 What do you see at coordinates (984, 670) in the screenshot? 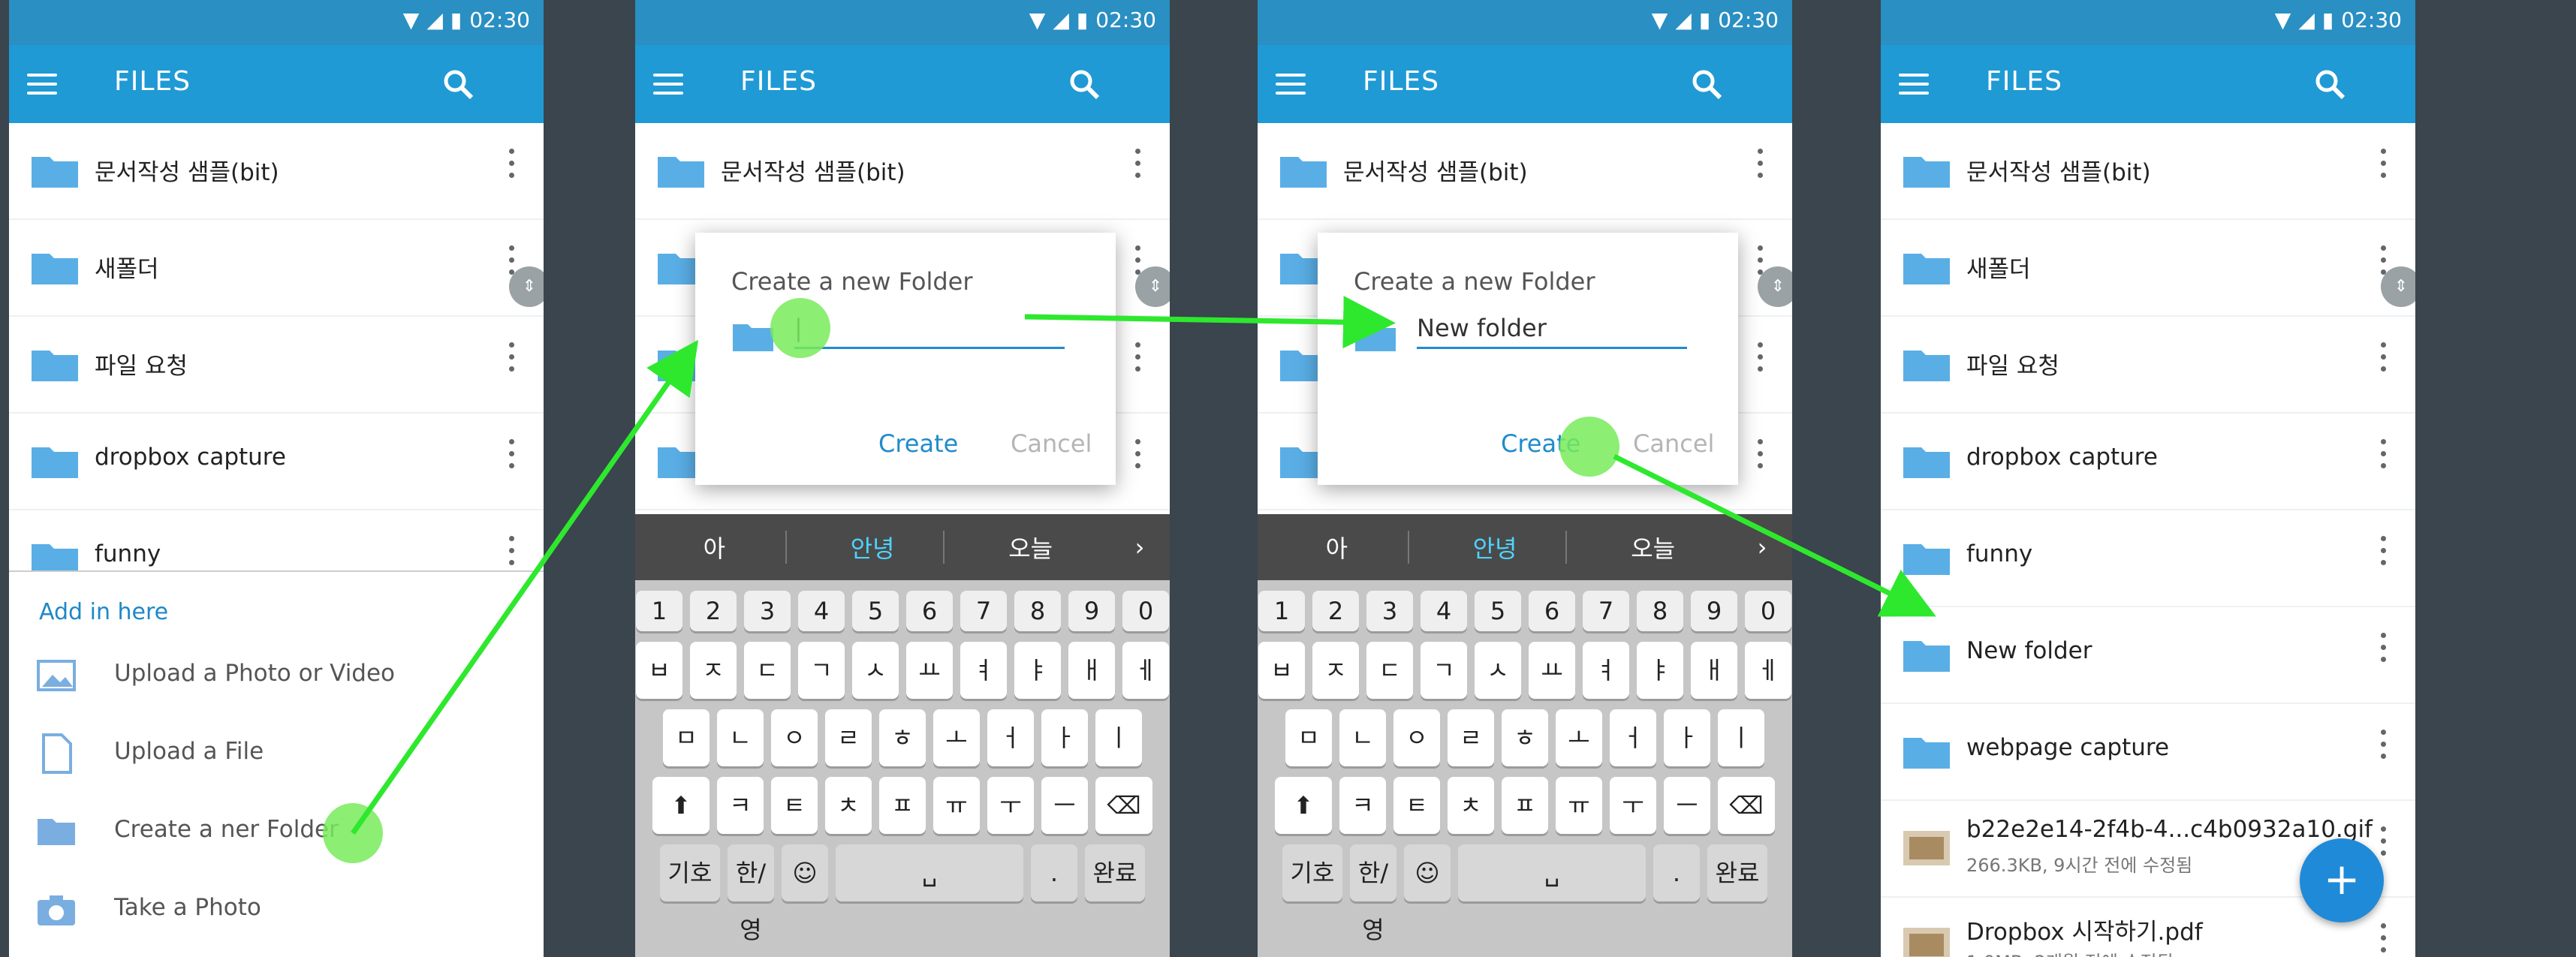
I see `key: ㅕ` at bounding box center [984, 670].